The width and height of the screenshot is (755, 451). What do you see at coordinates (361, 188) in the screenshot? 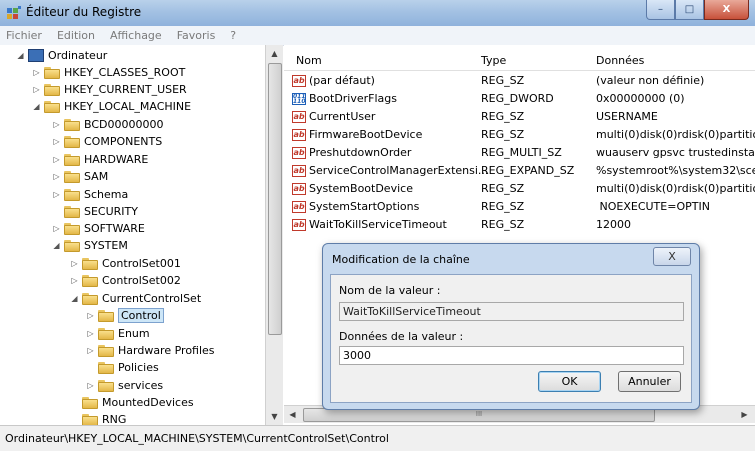
I see `value-name: SystemBootDevice` at bounding box center [361, 188].